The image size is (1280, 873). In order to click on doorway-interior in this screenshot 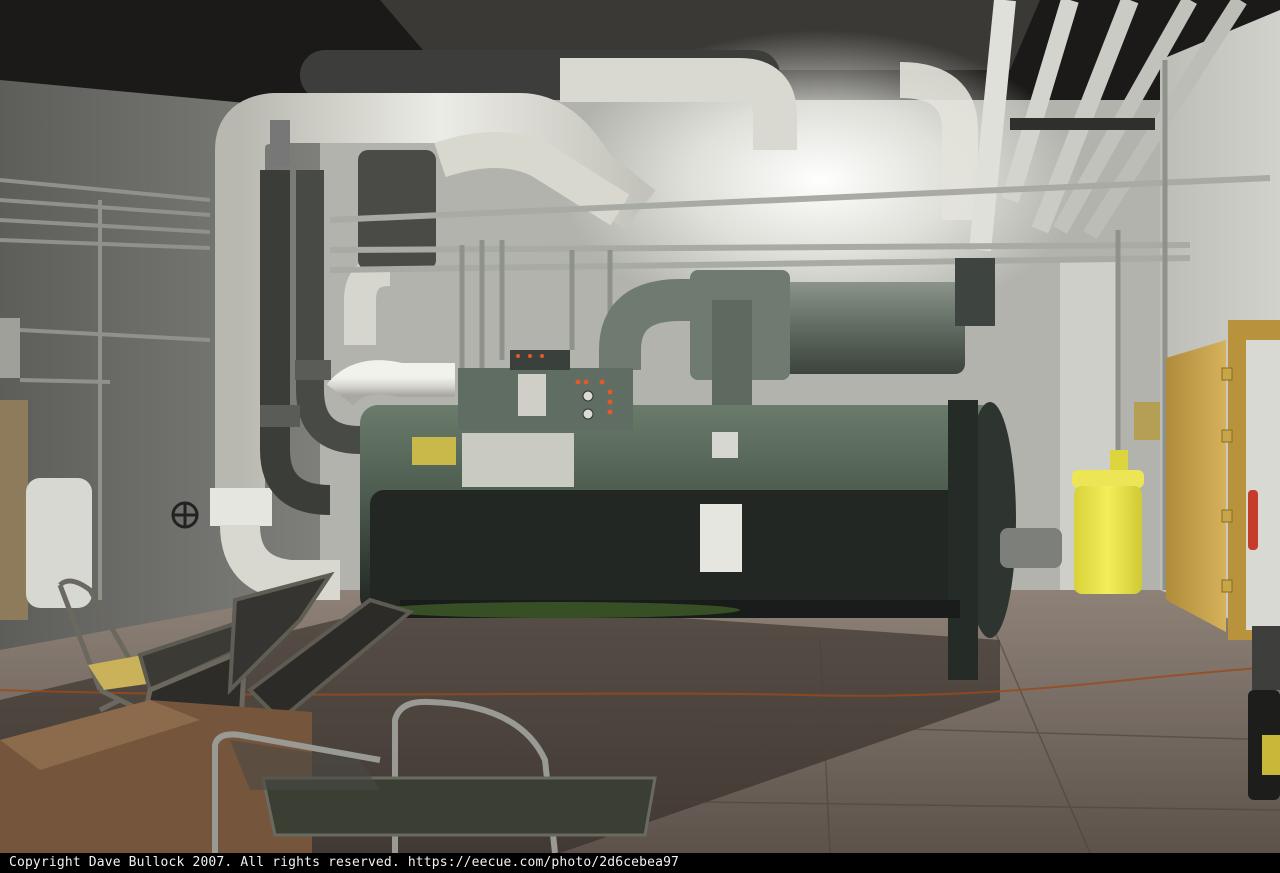, I will do `click(1263, 485)`.